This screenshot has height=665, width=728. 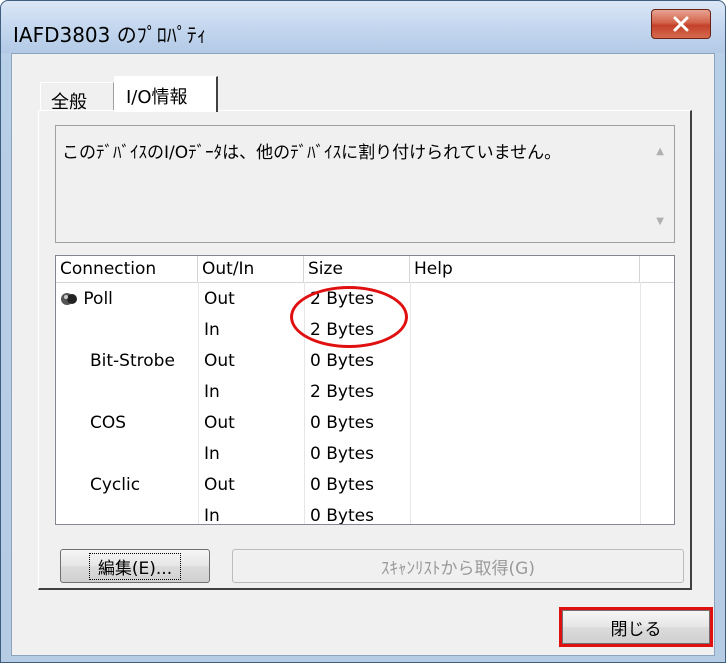 I want to click on table-row: COS Out 0 Bytes, so click(x=365, y=423).